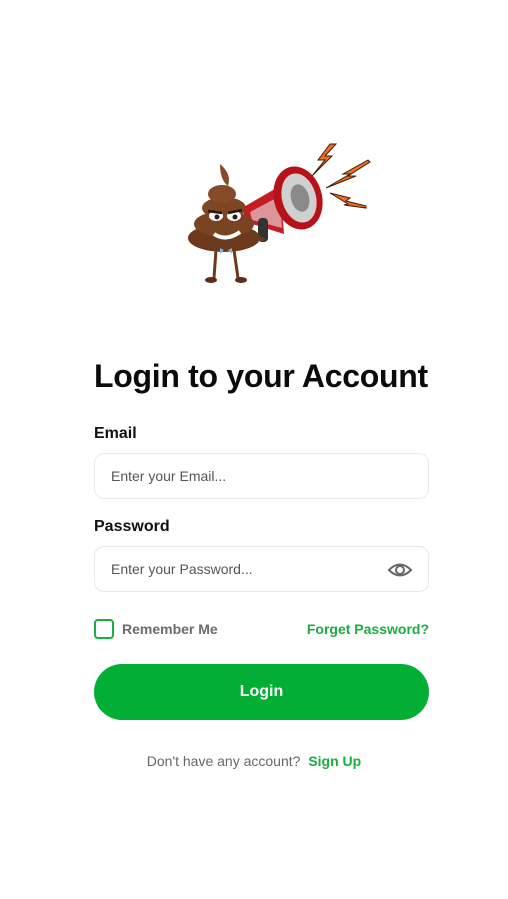  I want to click on email-field-container, so click(261, 476).